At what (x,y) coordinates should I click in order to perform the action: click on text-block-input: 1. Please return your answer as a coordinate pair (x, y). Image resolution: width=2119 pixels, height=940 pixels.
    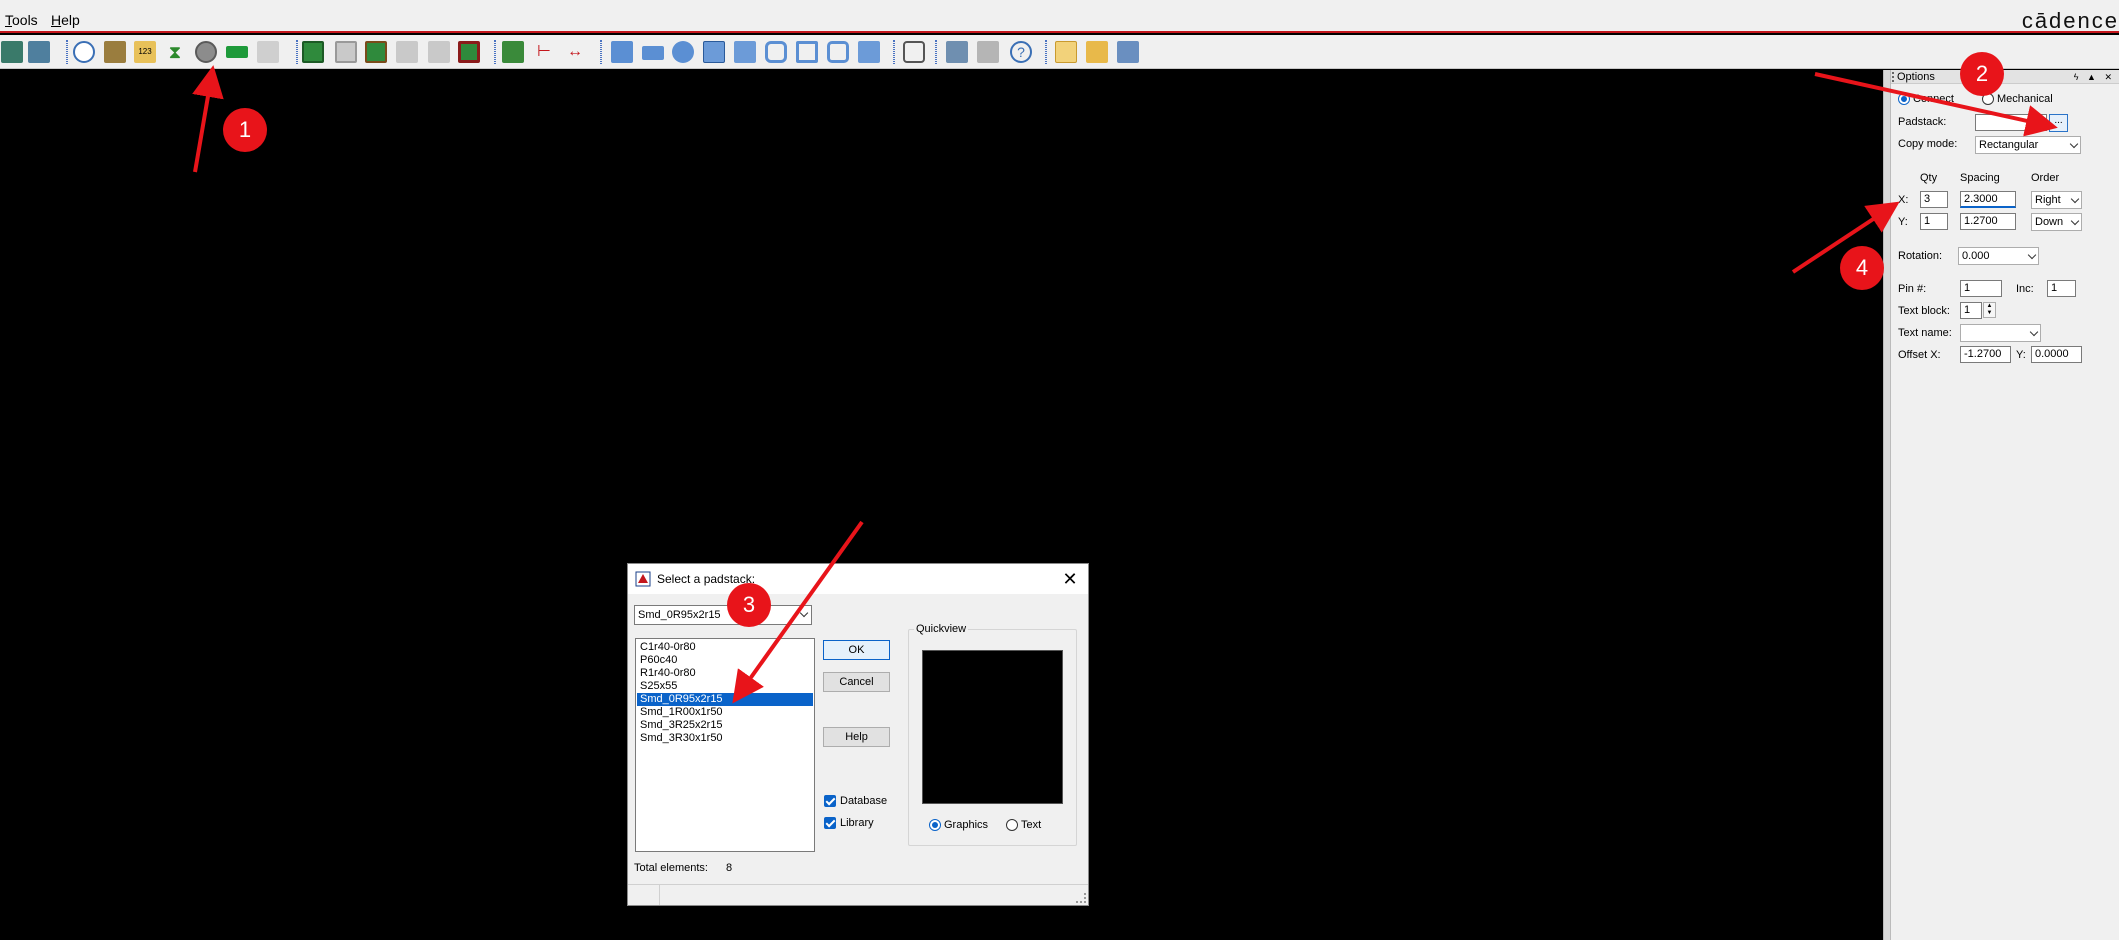
    Looking at the image, I should click on (1971, 310).